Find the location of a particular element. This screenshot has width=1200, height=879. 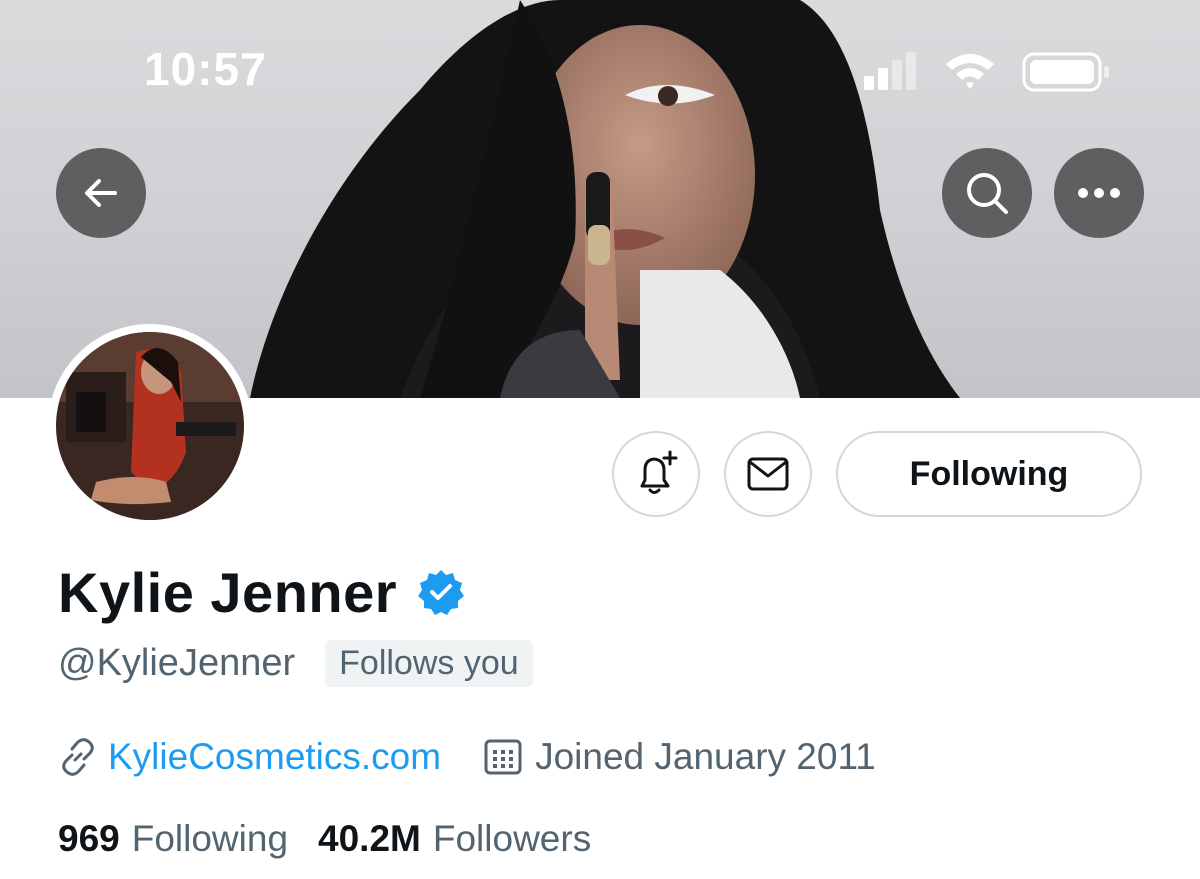

back-button is located at coordinates (101, 193).